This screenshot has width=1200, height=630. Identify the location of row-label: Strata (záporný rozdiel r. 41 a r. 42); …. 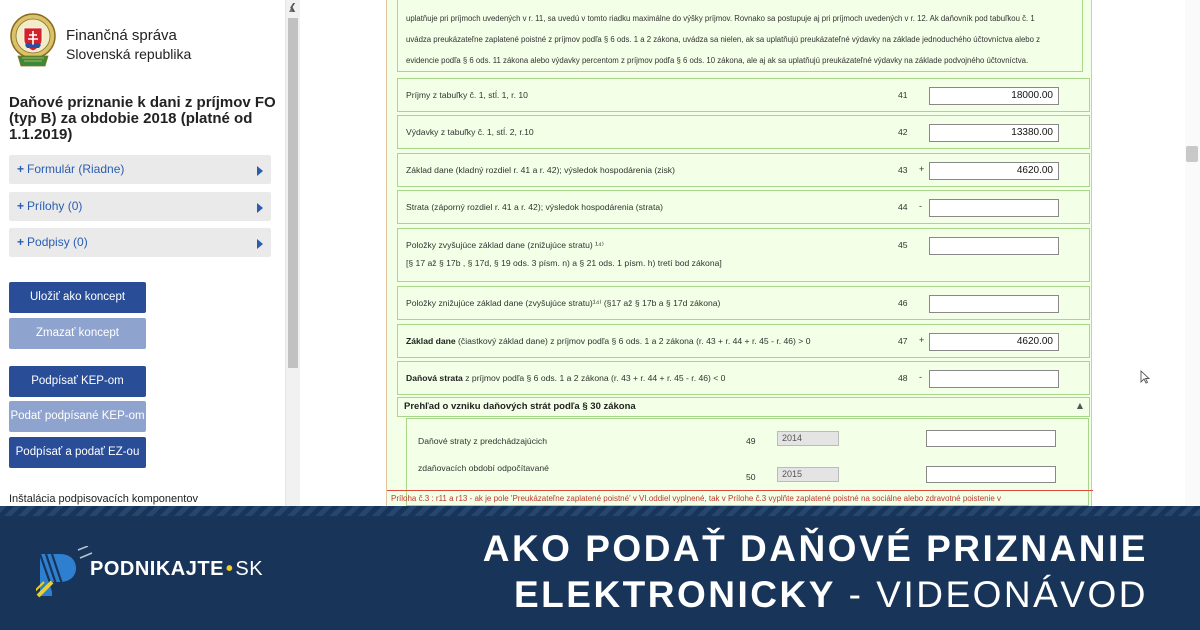
(534, 207).